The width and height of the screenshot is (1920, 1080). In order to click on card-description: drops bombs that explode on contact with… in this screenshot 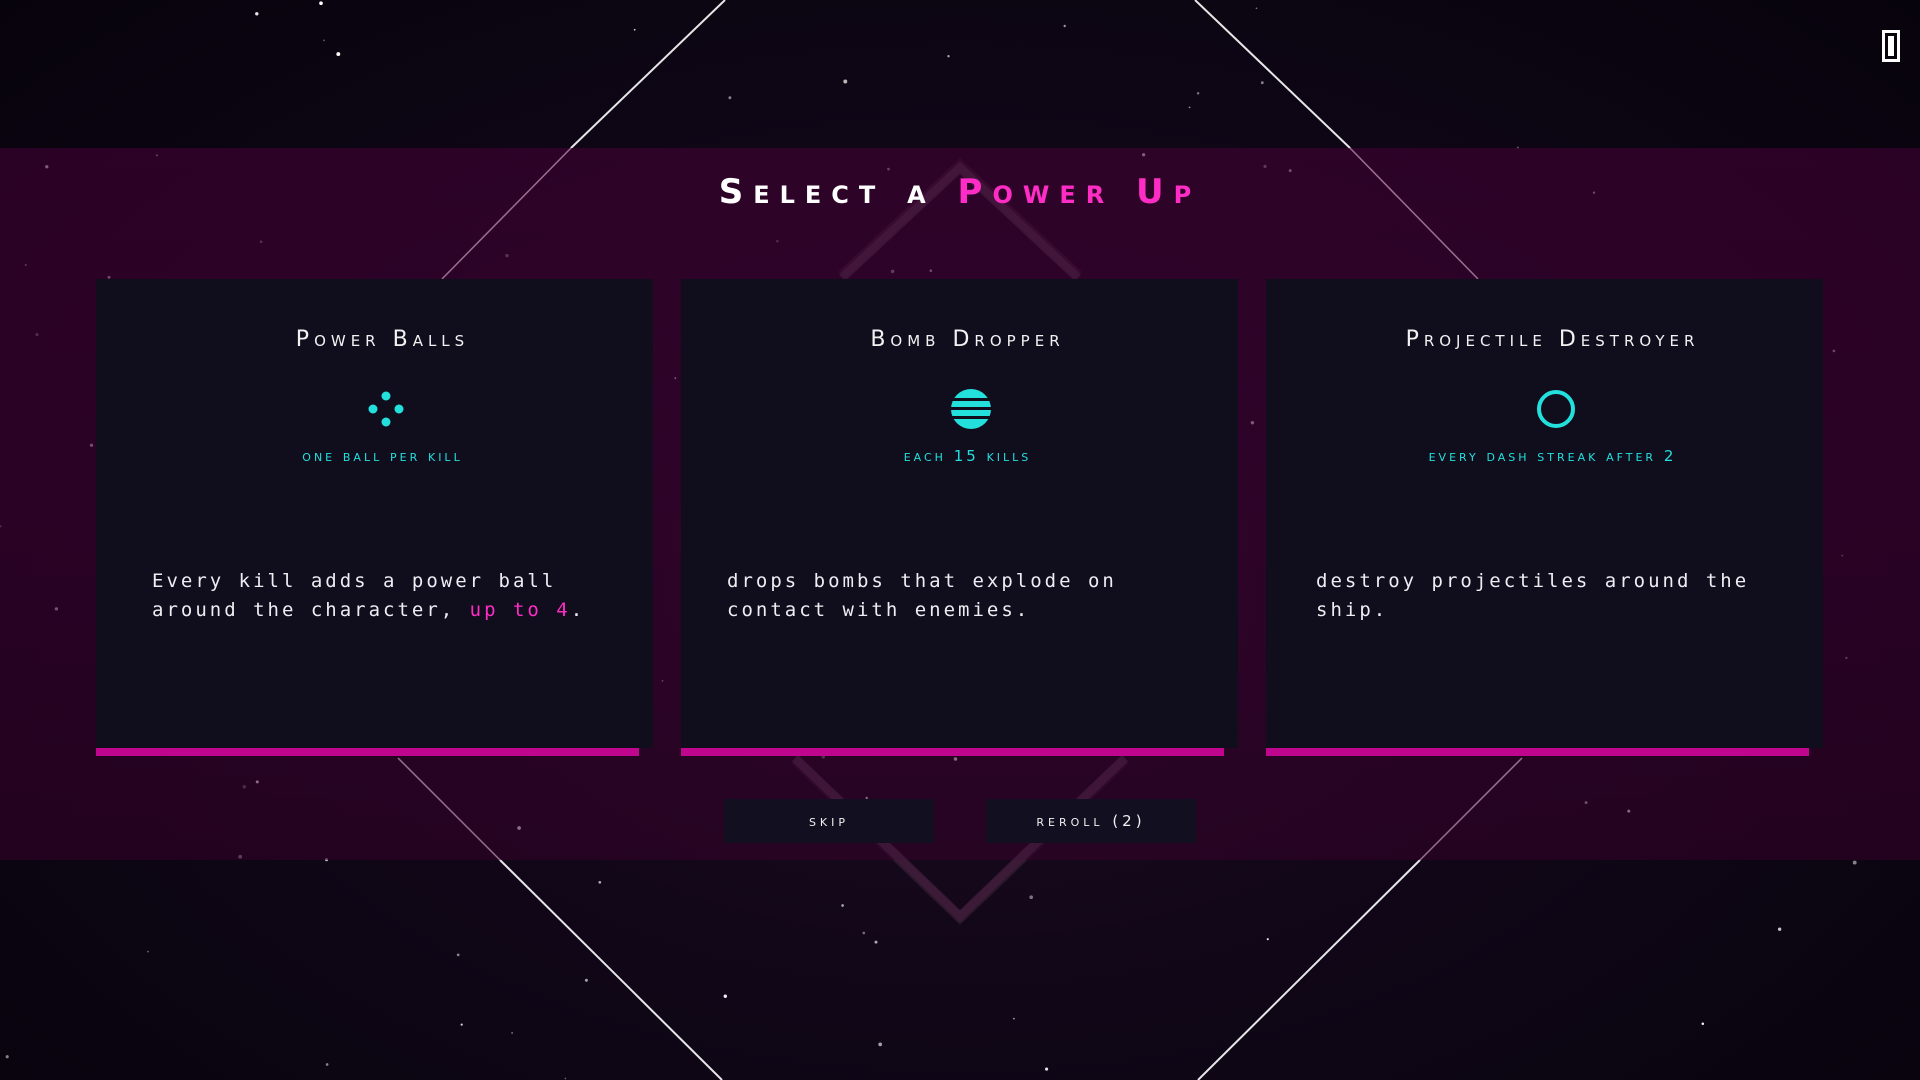, I will do `click(962, 596)`.